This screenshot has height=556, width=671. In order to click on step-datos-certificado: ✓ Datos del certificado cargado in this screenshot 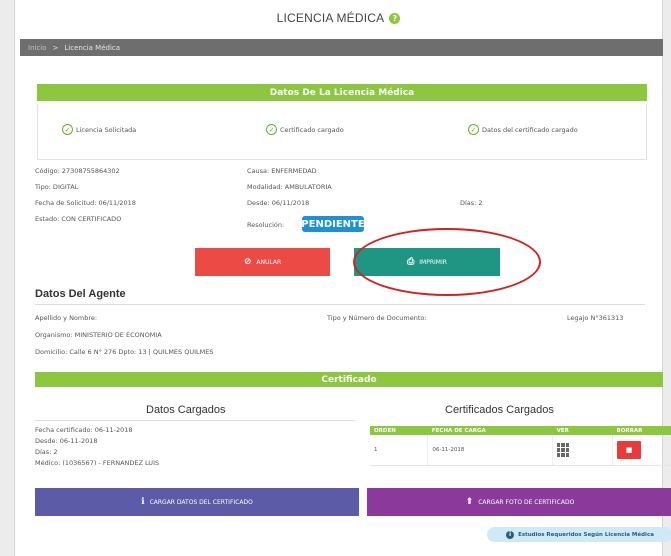, I will do `click(523, 129)`.